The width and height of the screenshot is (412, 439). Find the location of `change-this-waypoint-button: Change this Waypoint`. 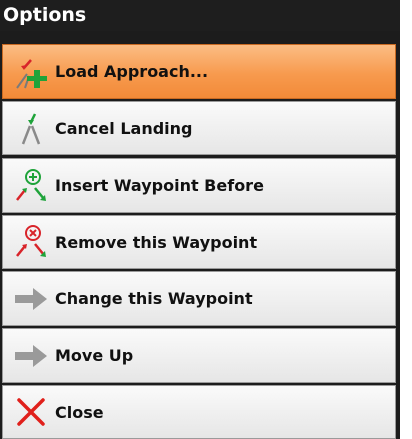

change-this-waypoint-button: Change this Waypoint is located at coordinates (199, 298).